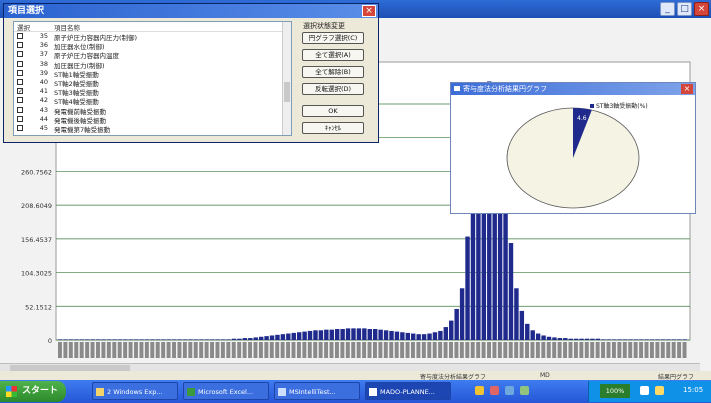 This screenshot has width=711, height=403. Describe the element at coordinates (152, 92) in the screenshot. I see `list-item: ✓ 41 ST軸3軸受振動` at that location.